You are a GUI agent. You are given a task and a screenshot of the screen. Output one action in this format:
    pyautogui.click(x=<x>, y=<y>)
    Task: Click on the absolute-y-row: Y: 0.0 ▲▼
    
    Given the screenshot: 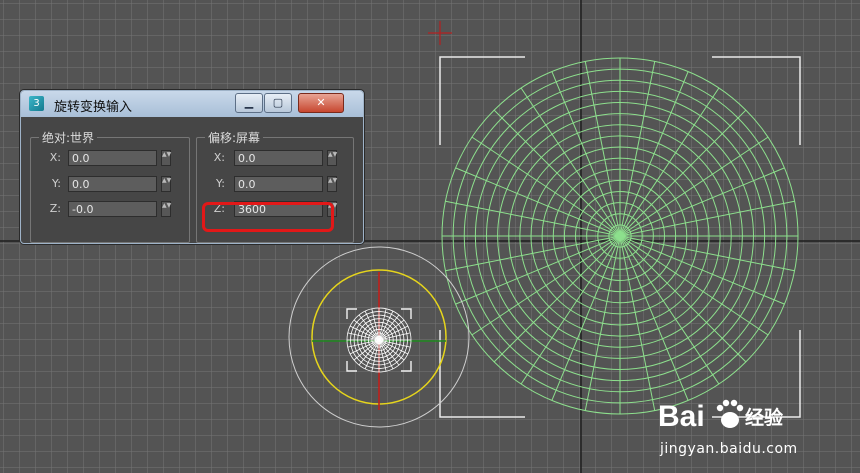 What is the action you would take?
    pyautogui.click(x=110, y=185)
    